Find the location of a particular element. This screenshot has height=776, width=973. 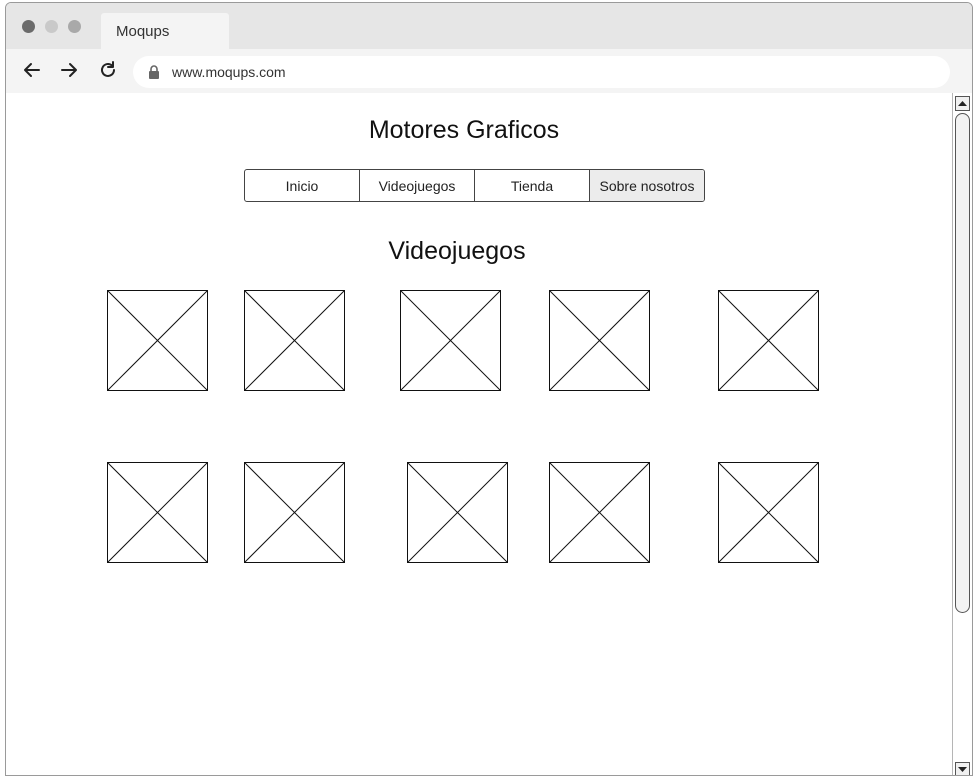

window-minimize-button is located at coordinates (51, 26).